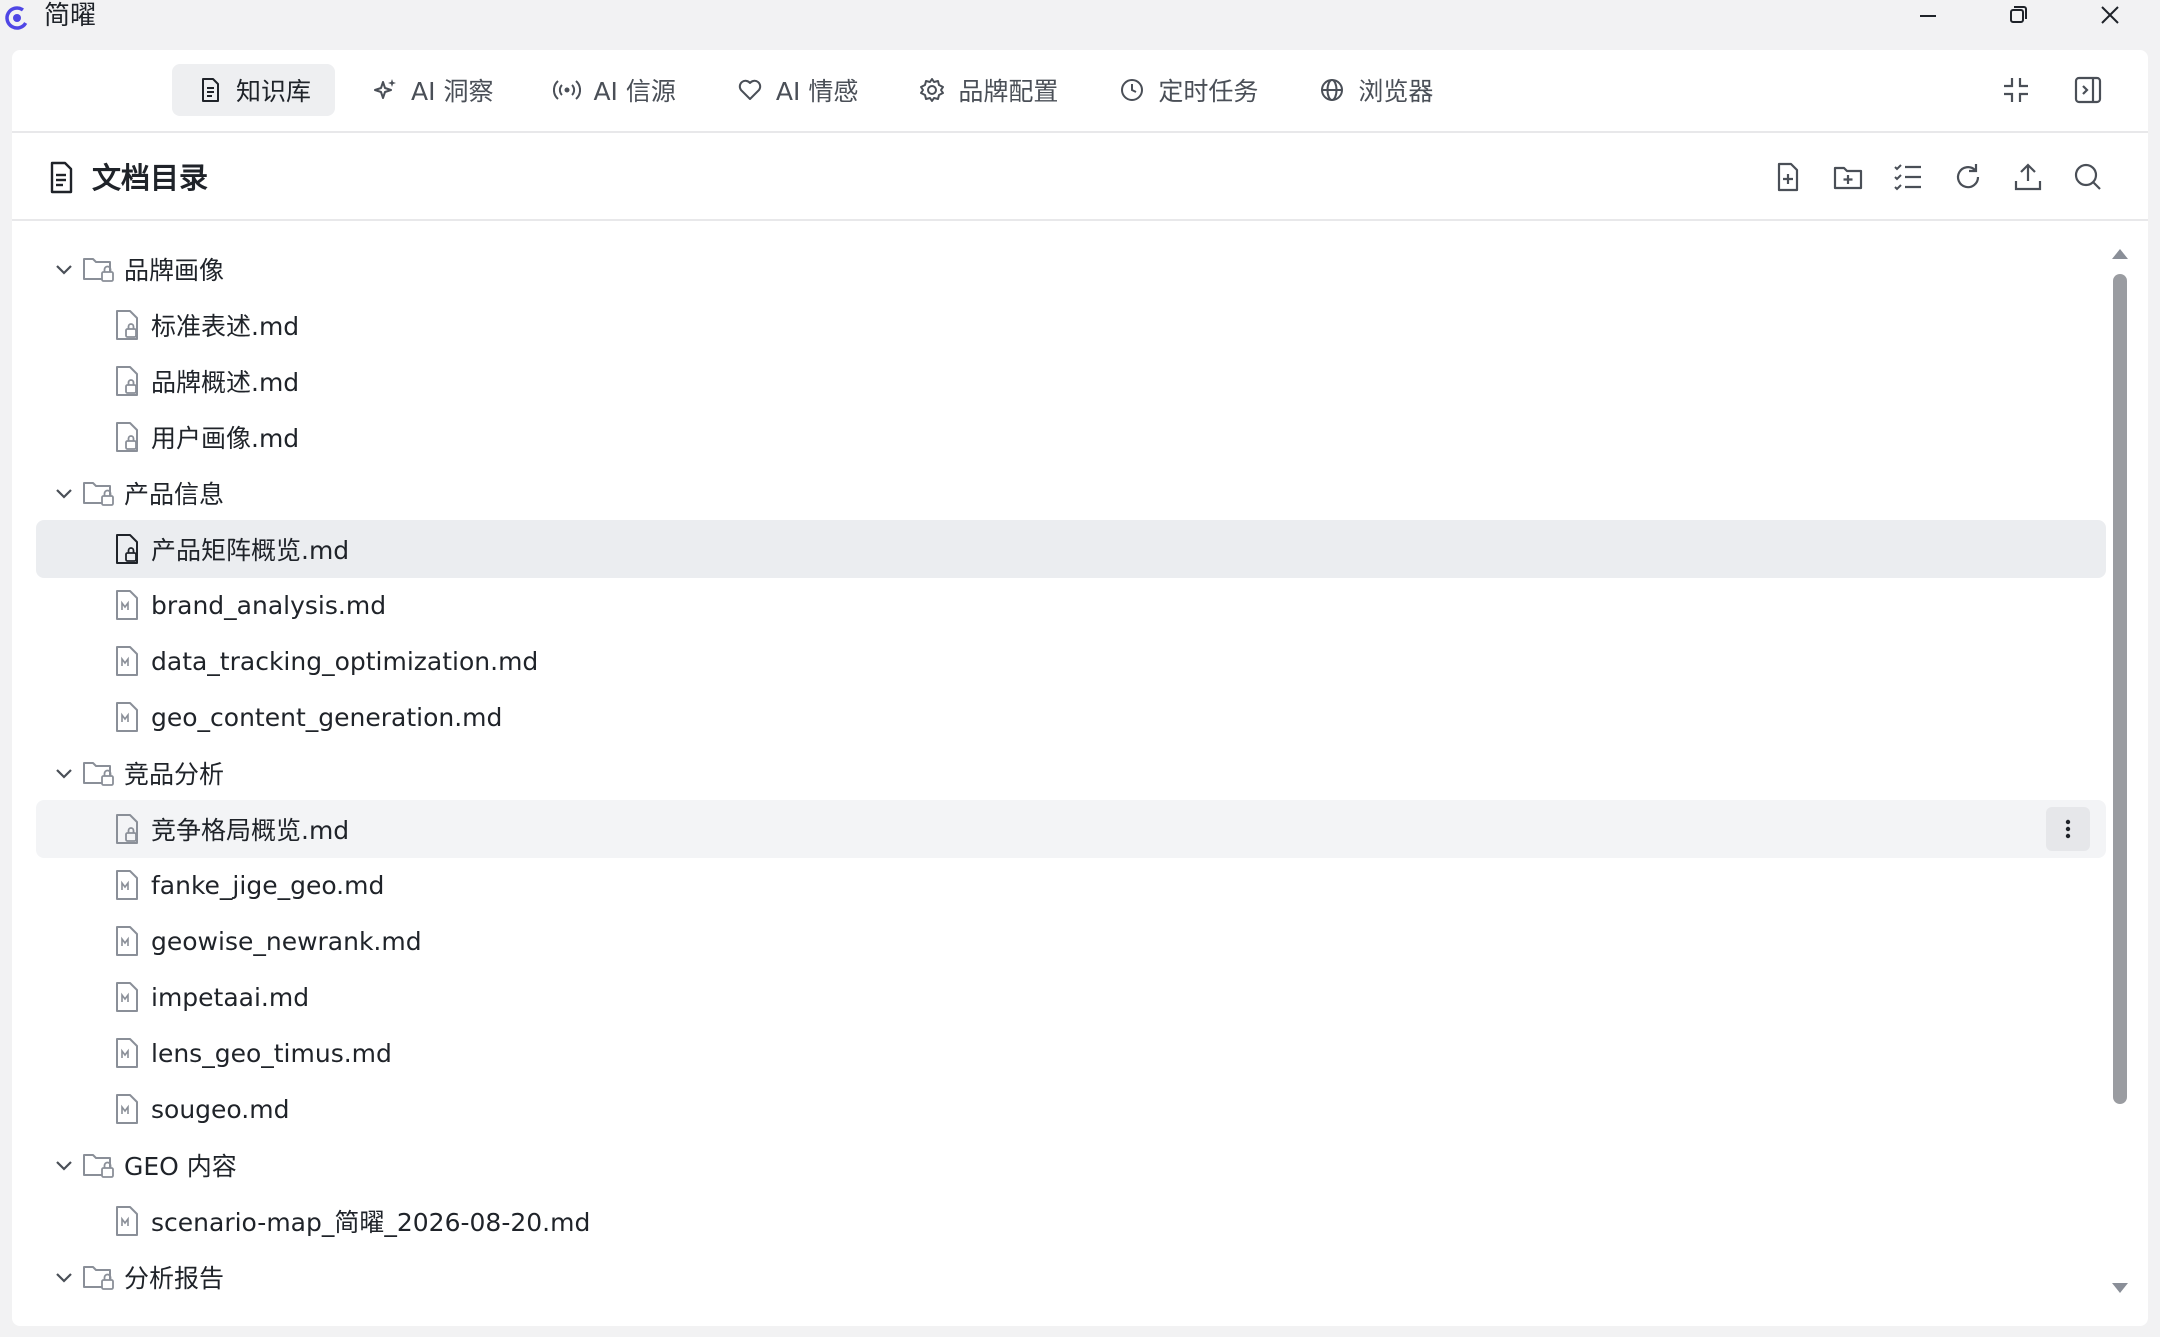  I want to click on file-label: lens_geo_timus.md, so click(271, 1053).